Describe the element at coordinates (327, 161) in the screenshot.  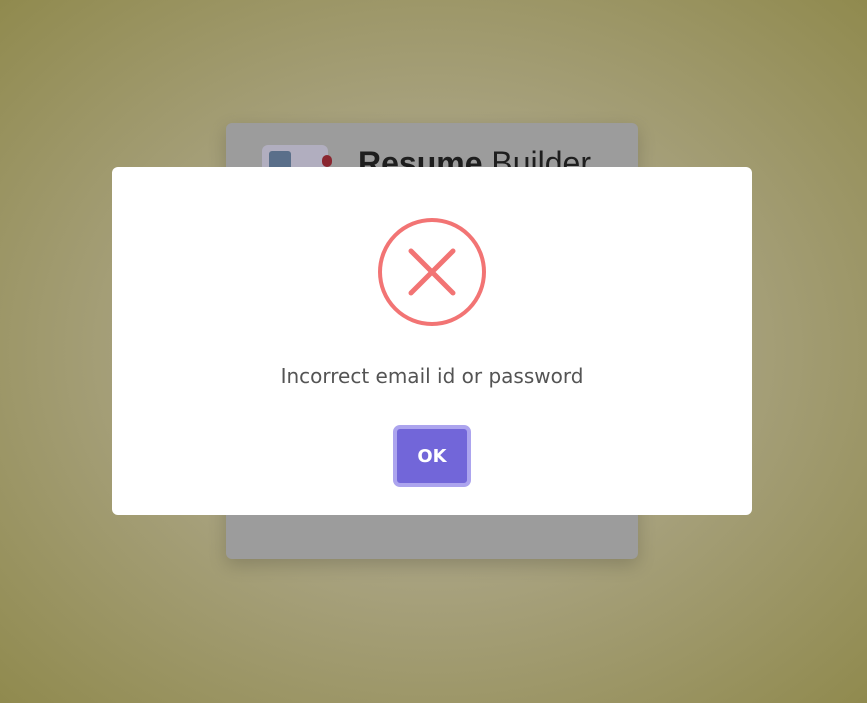
I see `pin-icon` at that location.